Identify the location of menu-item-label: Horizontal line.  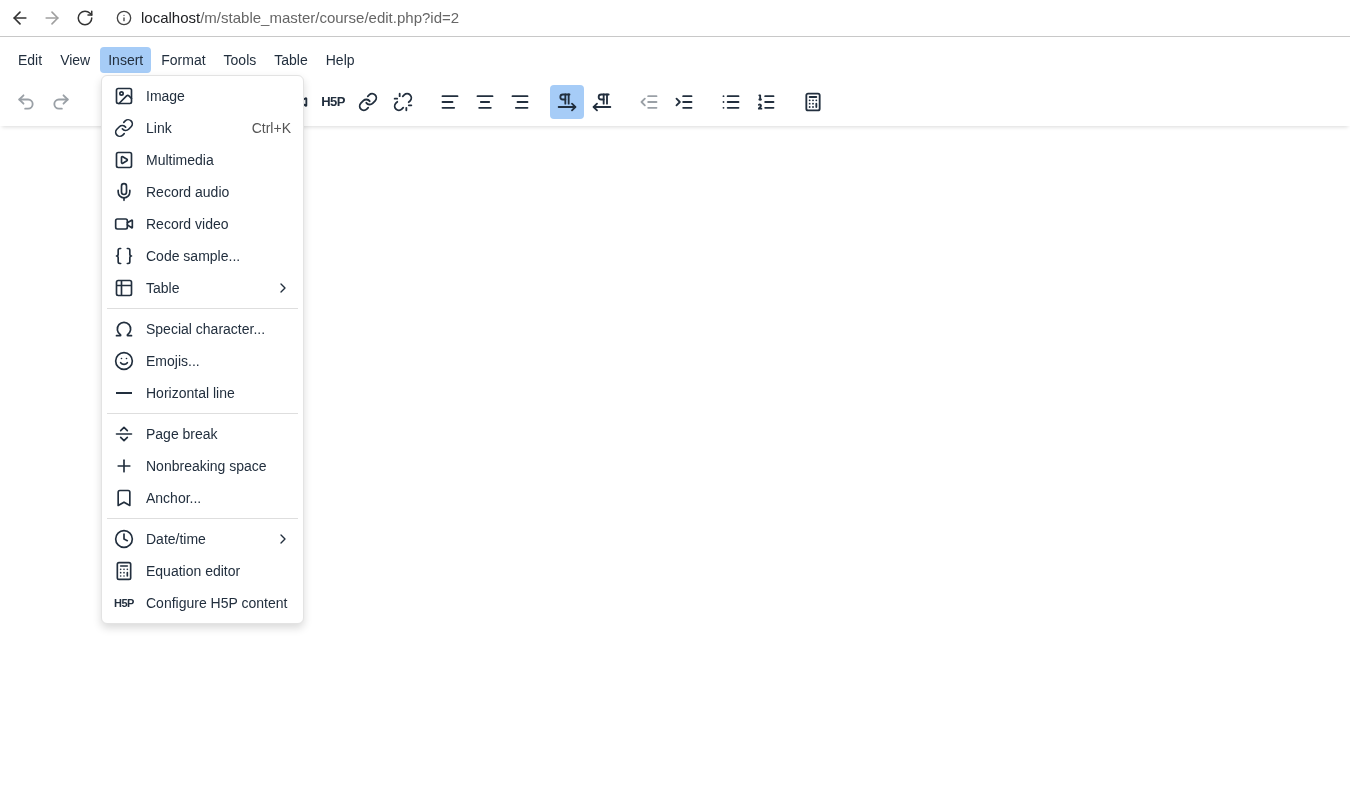
(190, 393).